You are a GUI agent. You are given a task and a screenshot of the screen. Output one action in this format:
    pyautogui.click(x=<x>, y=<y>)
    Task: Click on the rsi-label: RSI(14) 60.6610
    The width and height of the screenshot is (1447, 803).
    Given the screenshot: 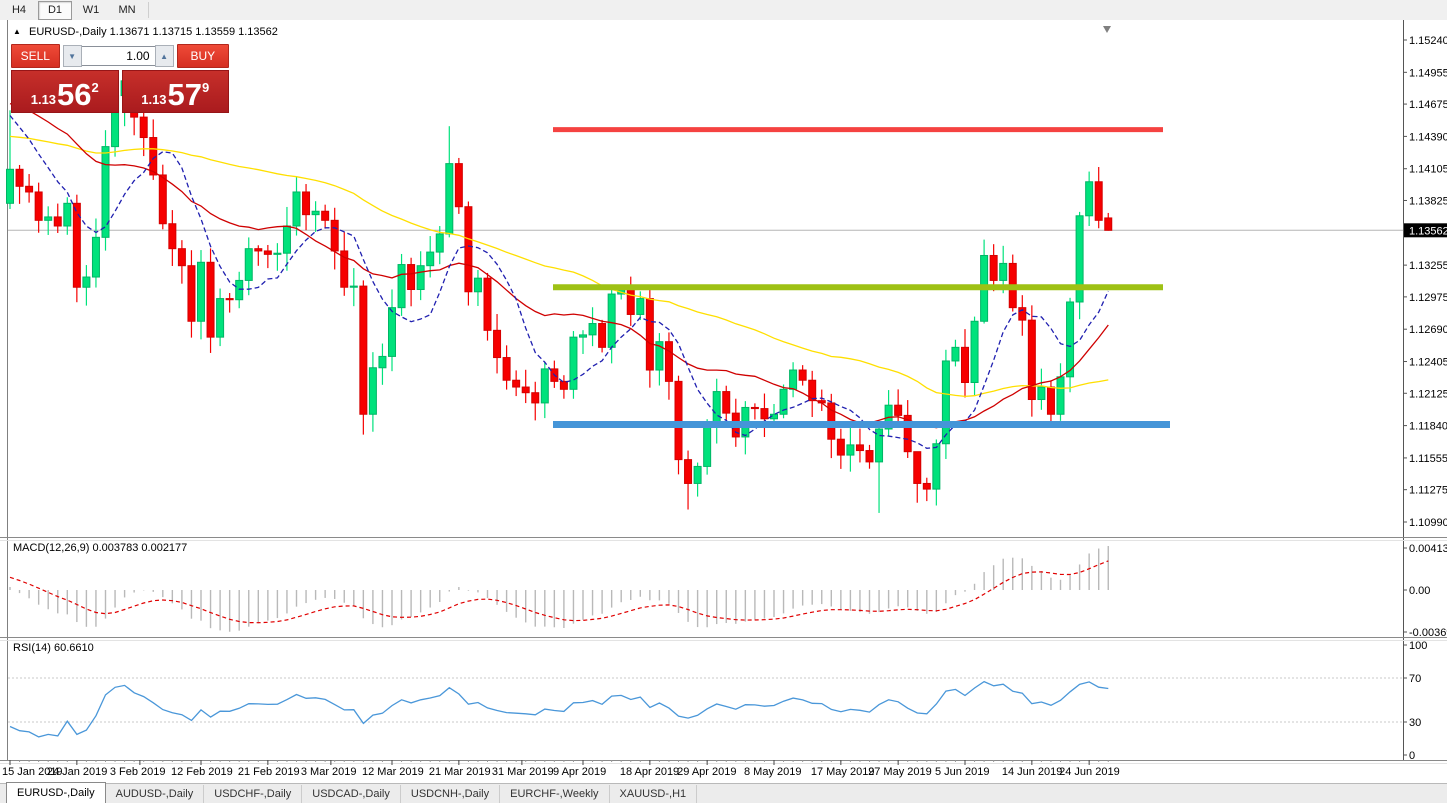 What is the action you would take?
    pyautogui.click(x=53, y=648)
    